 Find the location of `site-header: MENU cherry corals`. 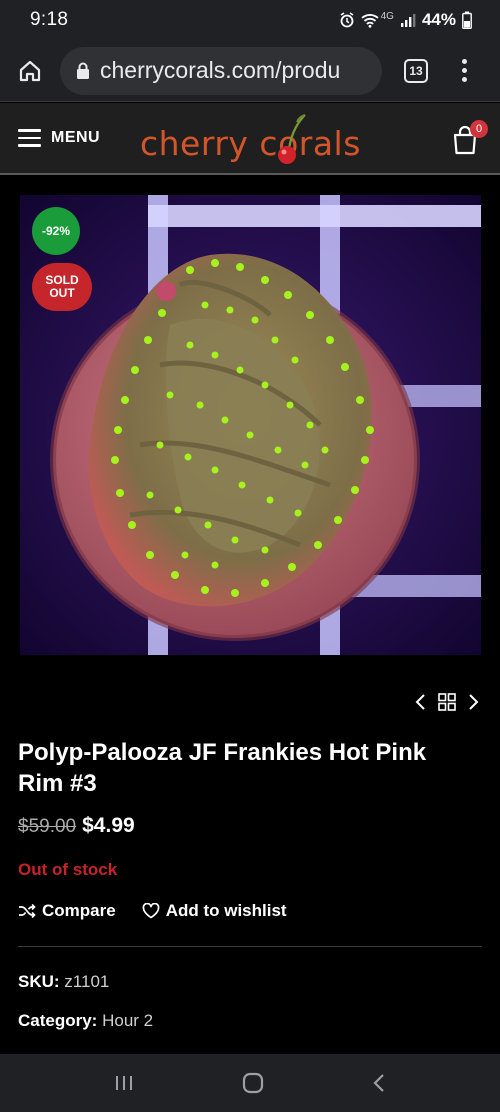

site-header: MENU cherry corals is located at coordinates (250, 139).